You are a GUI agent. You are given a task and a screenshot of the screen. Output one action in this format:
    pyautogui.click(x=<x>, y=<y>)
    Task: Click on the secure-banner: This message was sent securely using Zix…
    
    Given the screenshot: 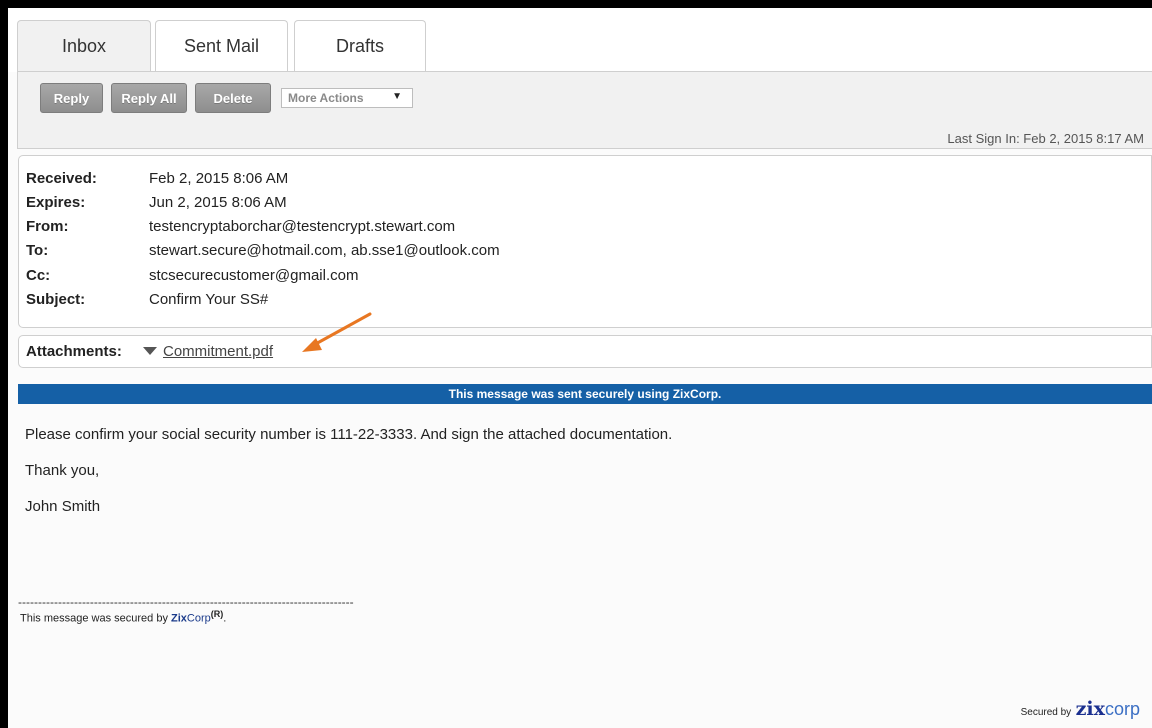 What is the action you would take?
    pyautogui.click(x=585, y=394)
    